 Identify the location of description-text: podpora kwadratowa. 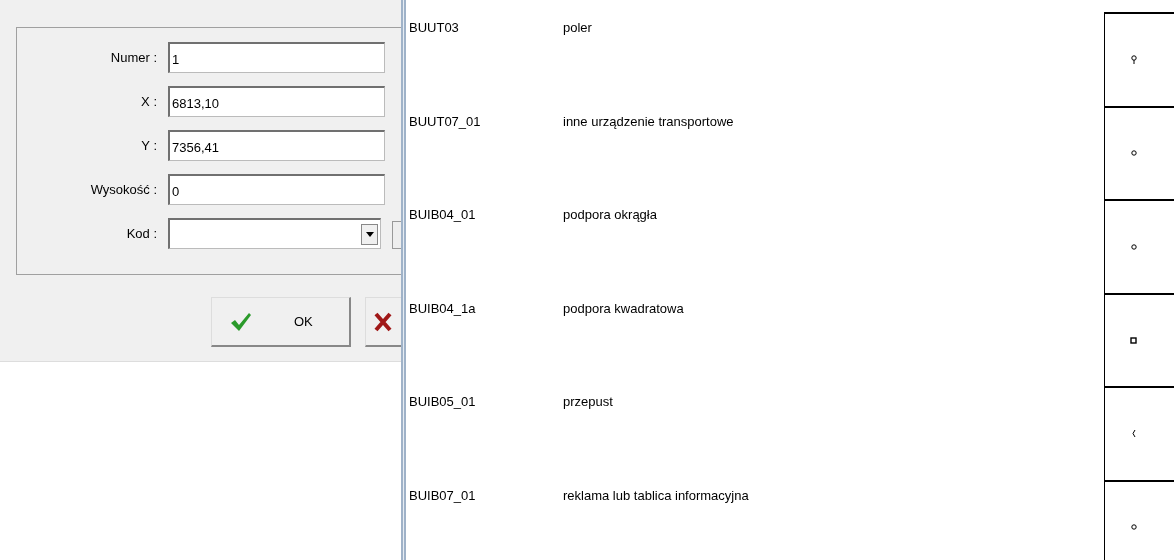
(624, 307).